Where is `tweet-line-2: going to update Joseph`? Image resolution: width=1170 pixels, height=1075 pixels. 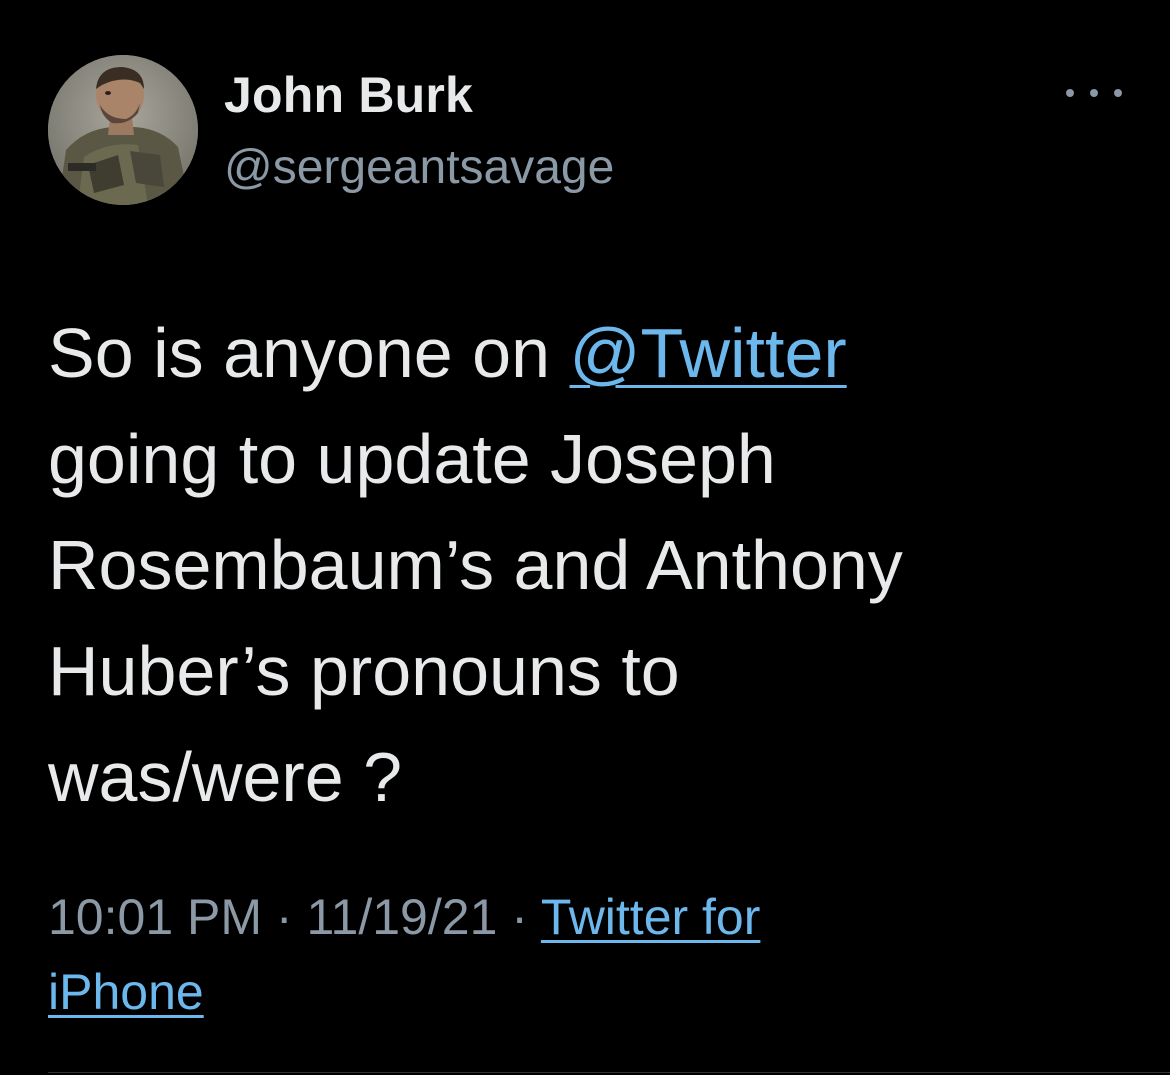 tweet-line-2: going to update Joseph is located at coordinates (412, 459).